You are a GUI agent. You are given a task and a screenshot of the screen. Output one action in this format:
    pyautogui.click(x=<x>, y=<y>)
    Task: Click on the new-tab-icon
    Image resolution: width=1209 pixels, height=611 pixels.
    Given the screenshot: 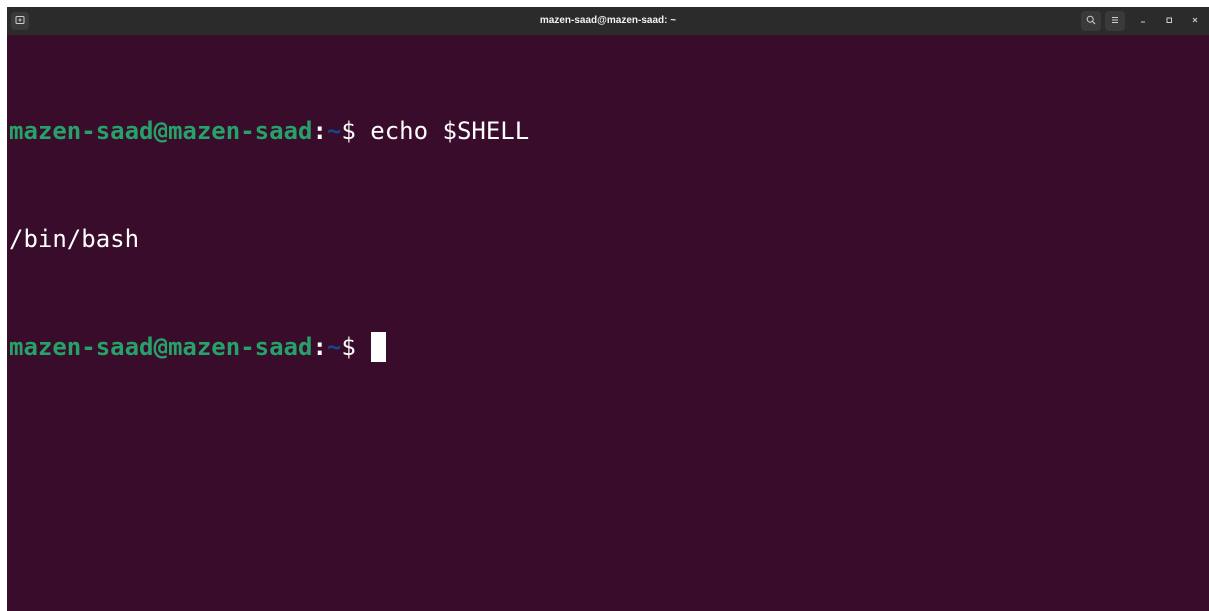 What is the action you would take?
    pyautogui.click(x=20, y=21)
    